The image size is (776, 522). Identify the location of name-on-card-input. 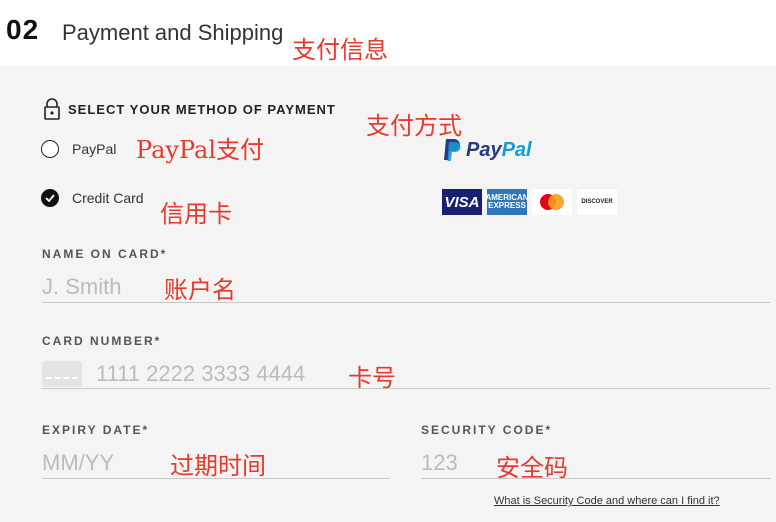
(406, 287).